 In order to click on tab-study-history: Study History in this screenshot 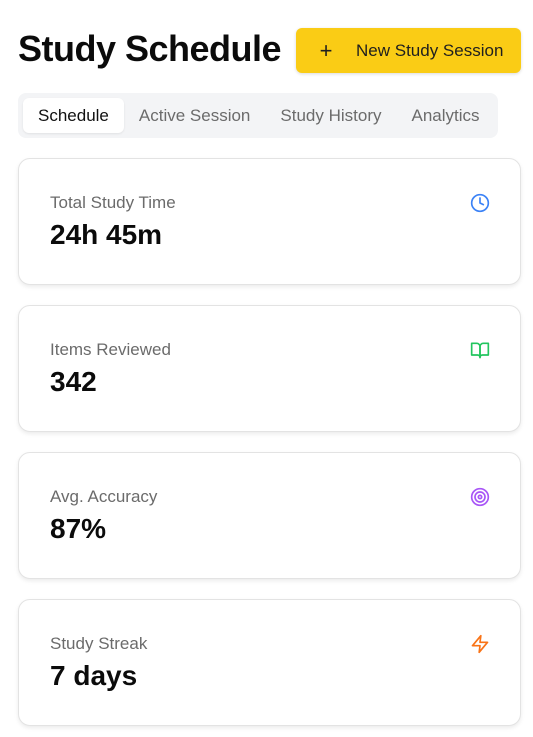, I will do `click(330, 115)`.